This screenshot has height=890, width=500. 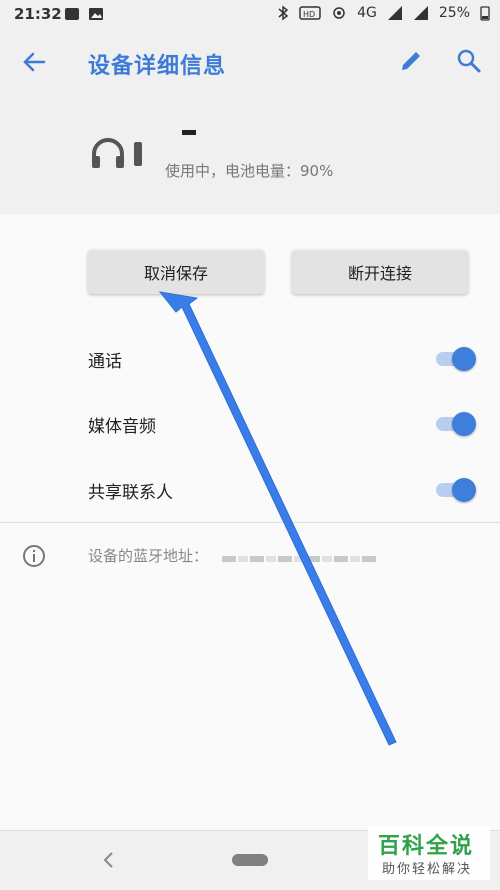 What do you see at coordinates (380, 272) in the screenshot?
I see `disconnect-button: 断开连接` at bounding box center [380, 272].